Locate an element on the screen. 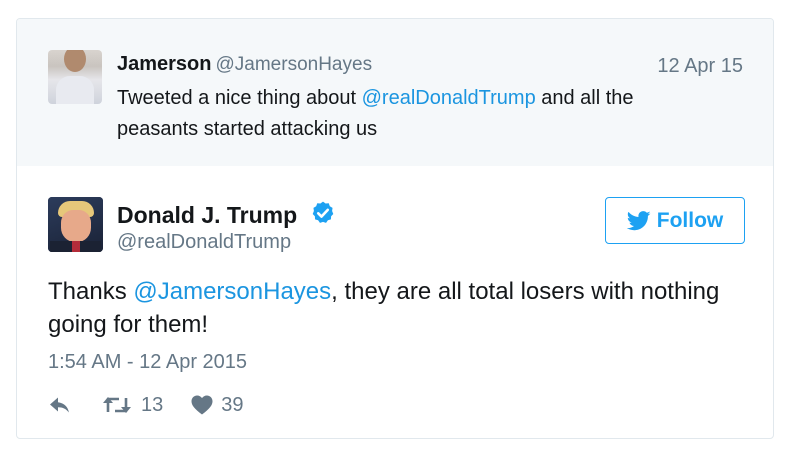 Image resolution: width=798 pixels, height=469 pixels. follow-button-label: Follow is located at coordinates (690, 220).